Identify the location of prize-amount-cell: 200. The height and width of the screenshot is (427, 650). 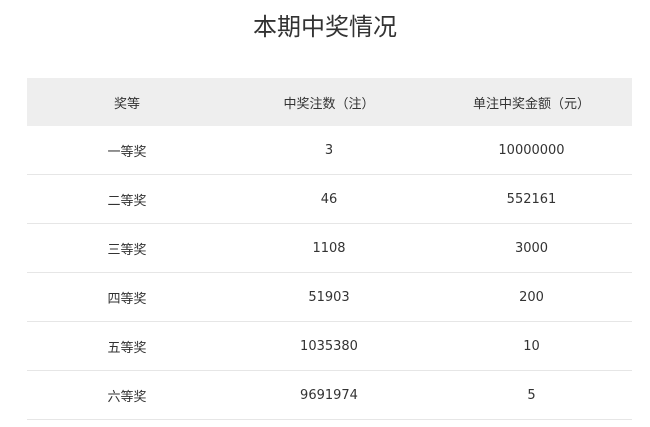
(531, 297).